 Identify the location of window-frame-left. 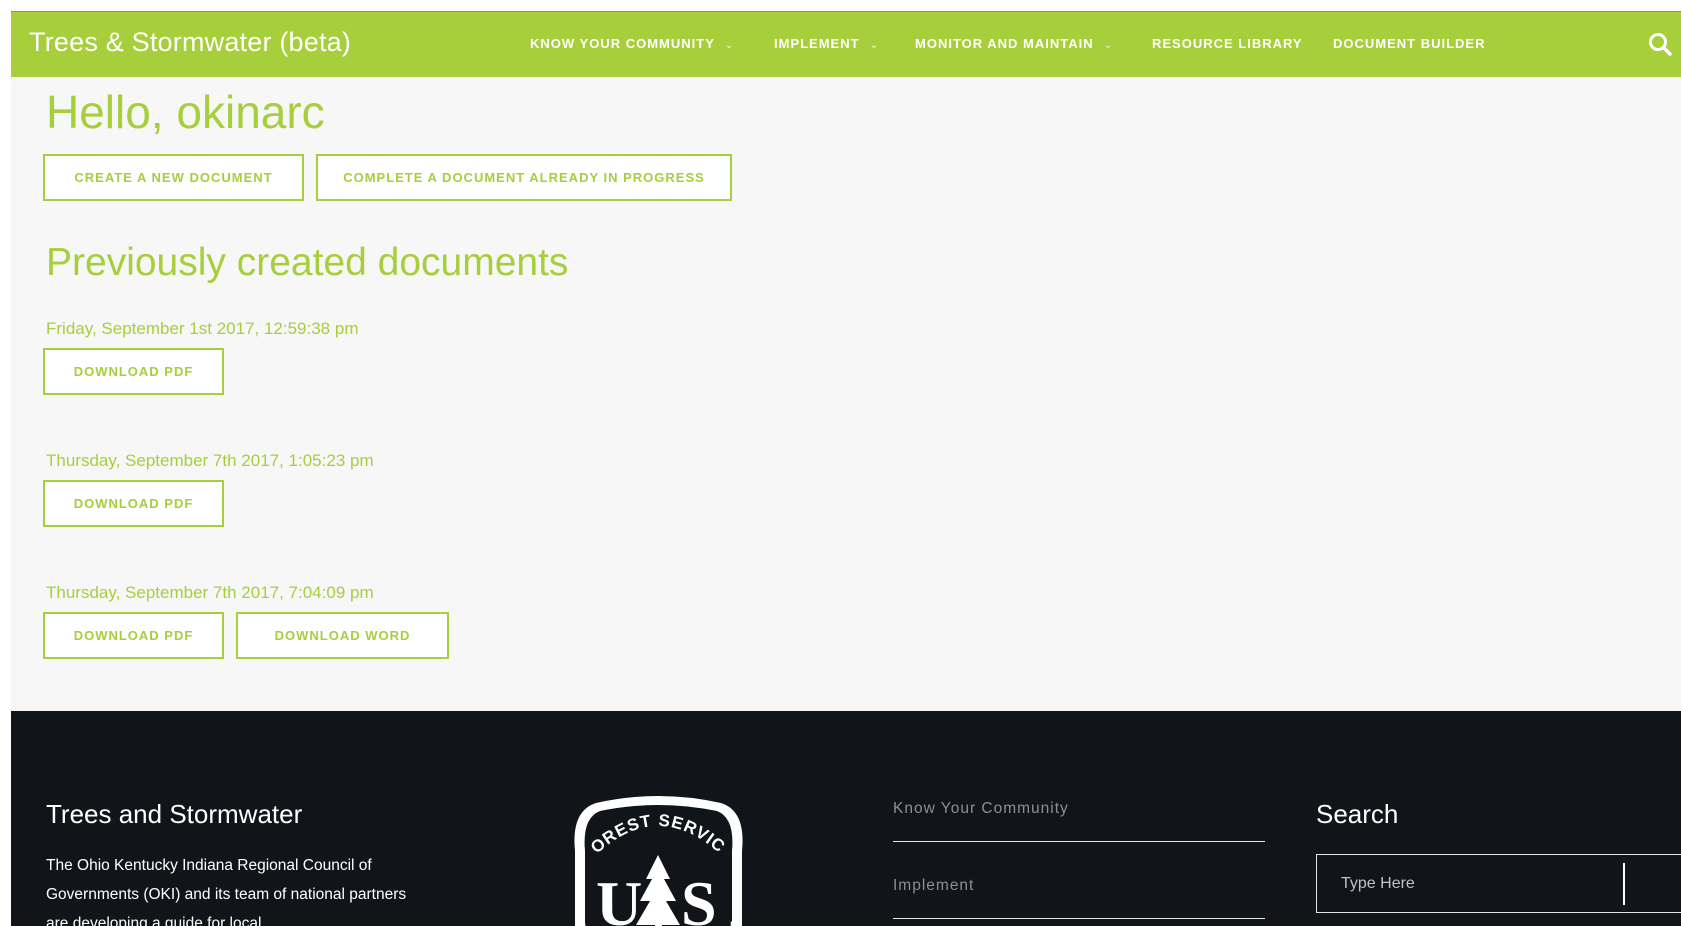
(5, 463).